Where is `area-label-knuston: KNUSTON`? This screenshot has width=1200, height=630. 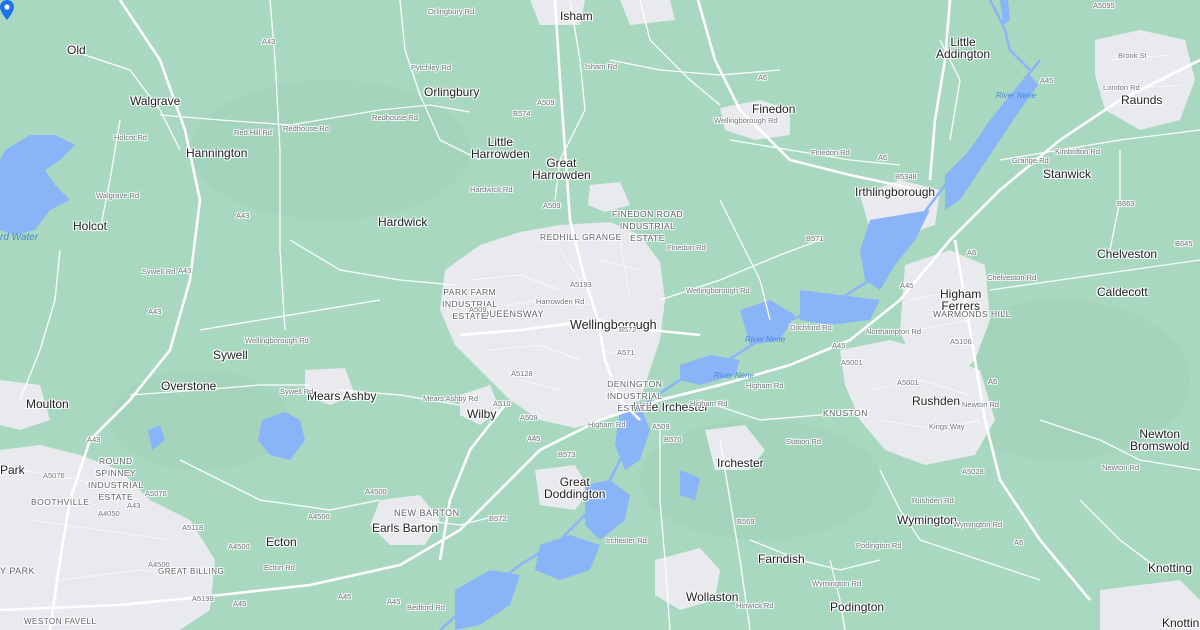 area-label-knuston: KNUSTON is located at coordinates (845, 413).